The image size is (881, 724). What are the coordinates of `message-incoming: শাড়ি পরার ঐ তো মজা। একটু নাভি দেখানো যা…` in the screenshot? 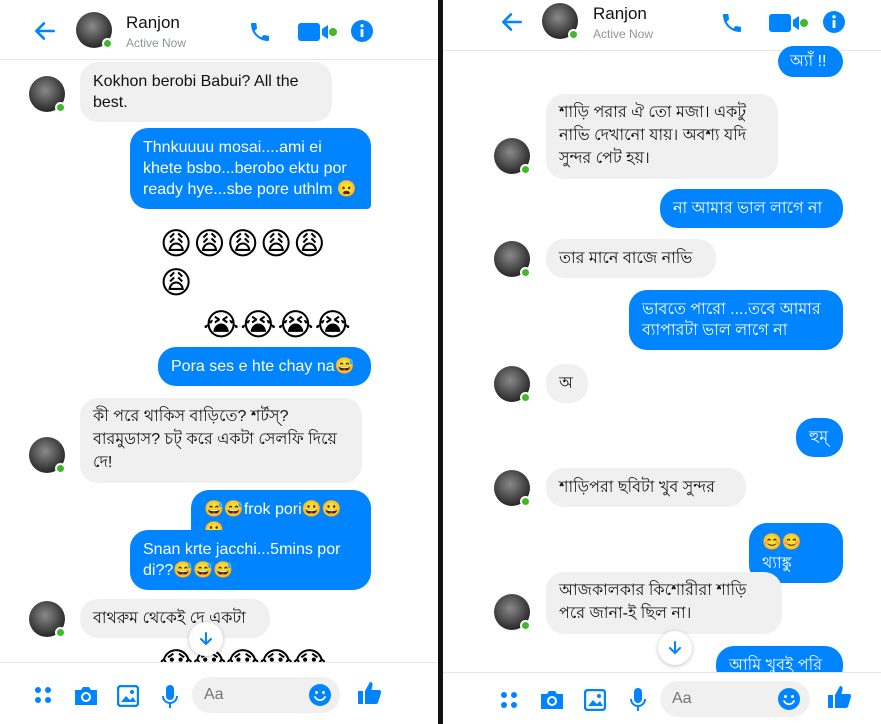 It's located at (662, 136).